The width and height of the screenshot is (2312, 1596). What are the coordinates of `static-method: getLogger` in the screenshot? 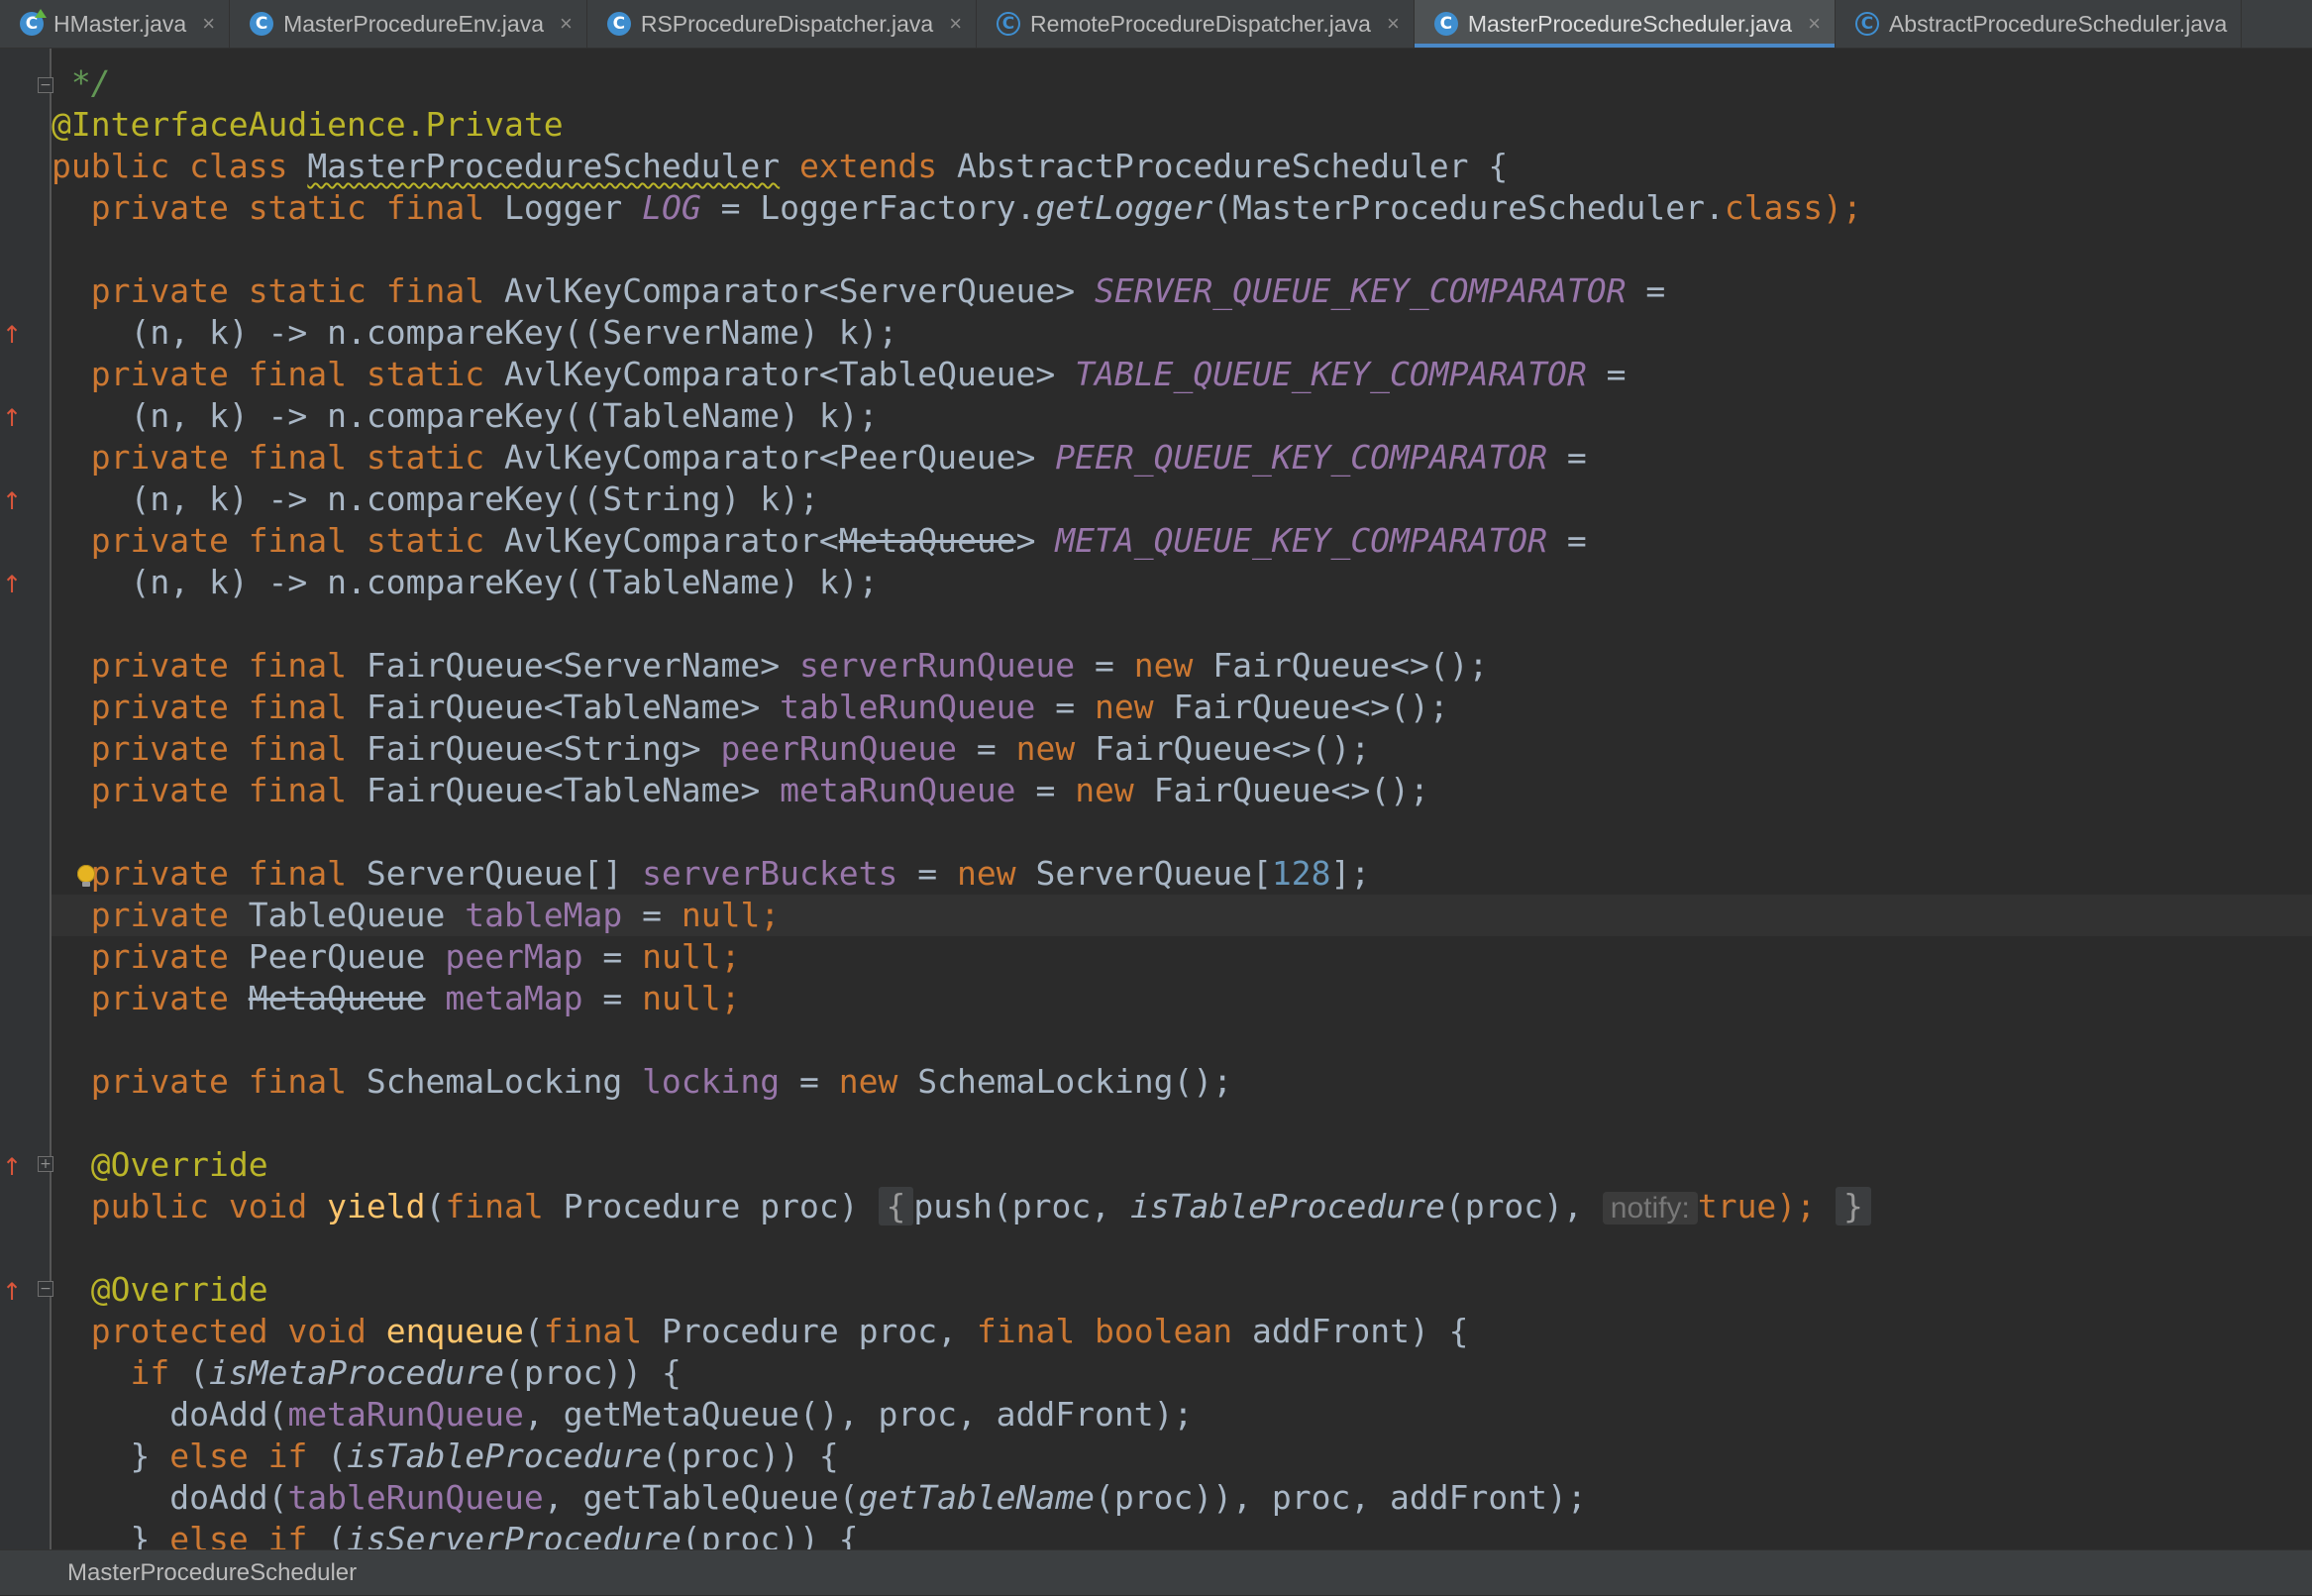 It's located at (1124, 207).